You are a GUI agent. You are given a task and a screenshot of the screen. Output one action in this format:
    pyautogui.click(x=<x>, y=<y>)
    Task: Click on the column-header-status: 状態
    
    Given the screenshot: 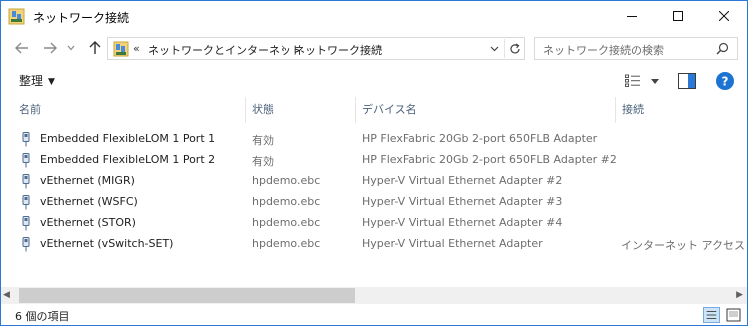 What is the action you would take?
    pyautogui.click(x=300, y=110)
    